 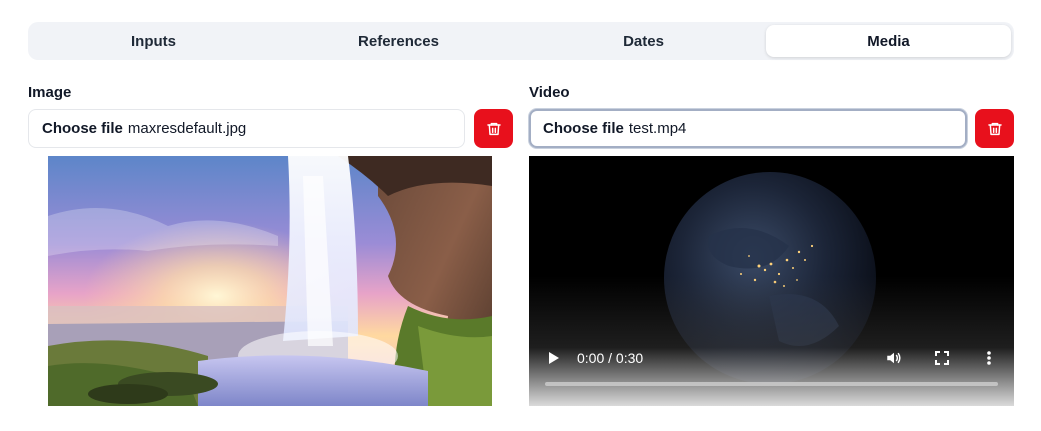 I want to click on video-file-input: Choose file test.mp4, so click(x=748, y=128).